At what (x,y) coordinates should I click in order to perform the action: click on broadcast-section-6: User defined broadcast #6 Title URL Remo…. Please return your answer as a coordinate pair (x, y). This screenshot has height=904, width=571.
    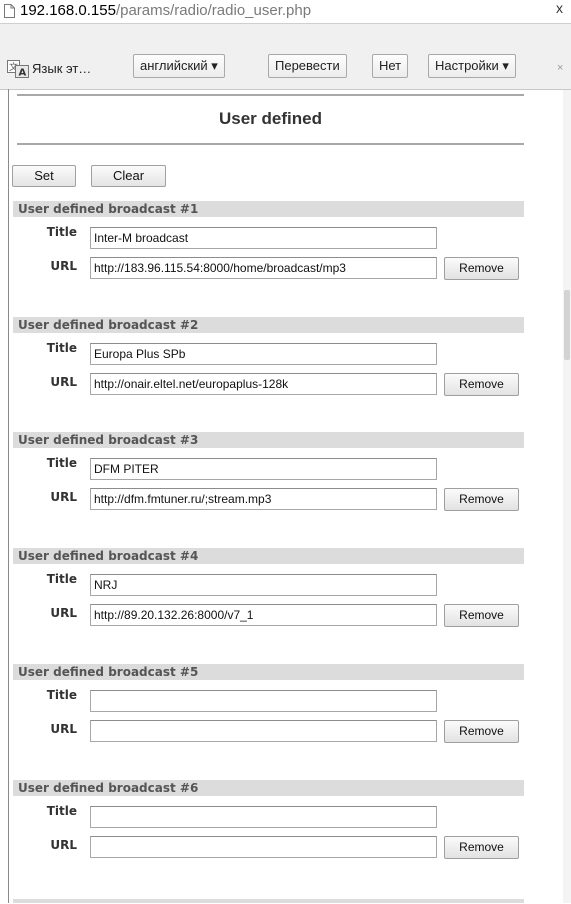
    Looking at the image, I should click on (268, 833).